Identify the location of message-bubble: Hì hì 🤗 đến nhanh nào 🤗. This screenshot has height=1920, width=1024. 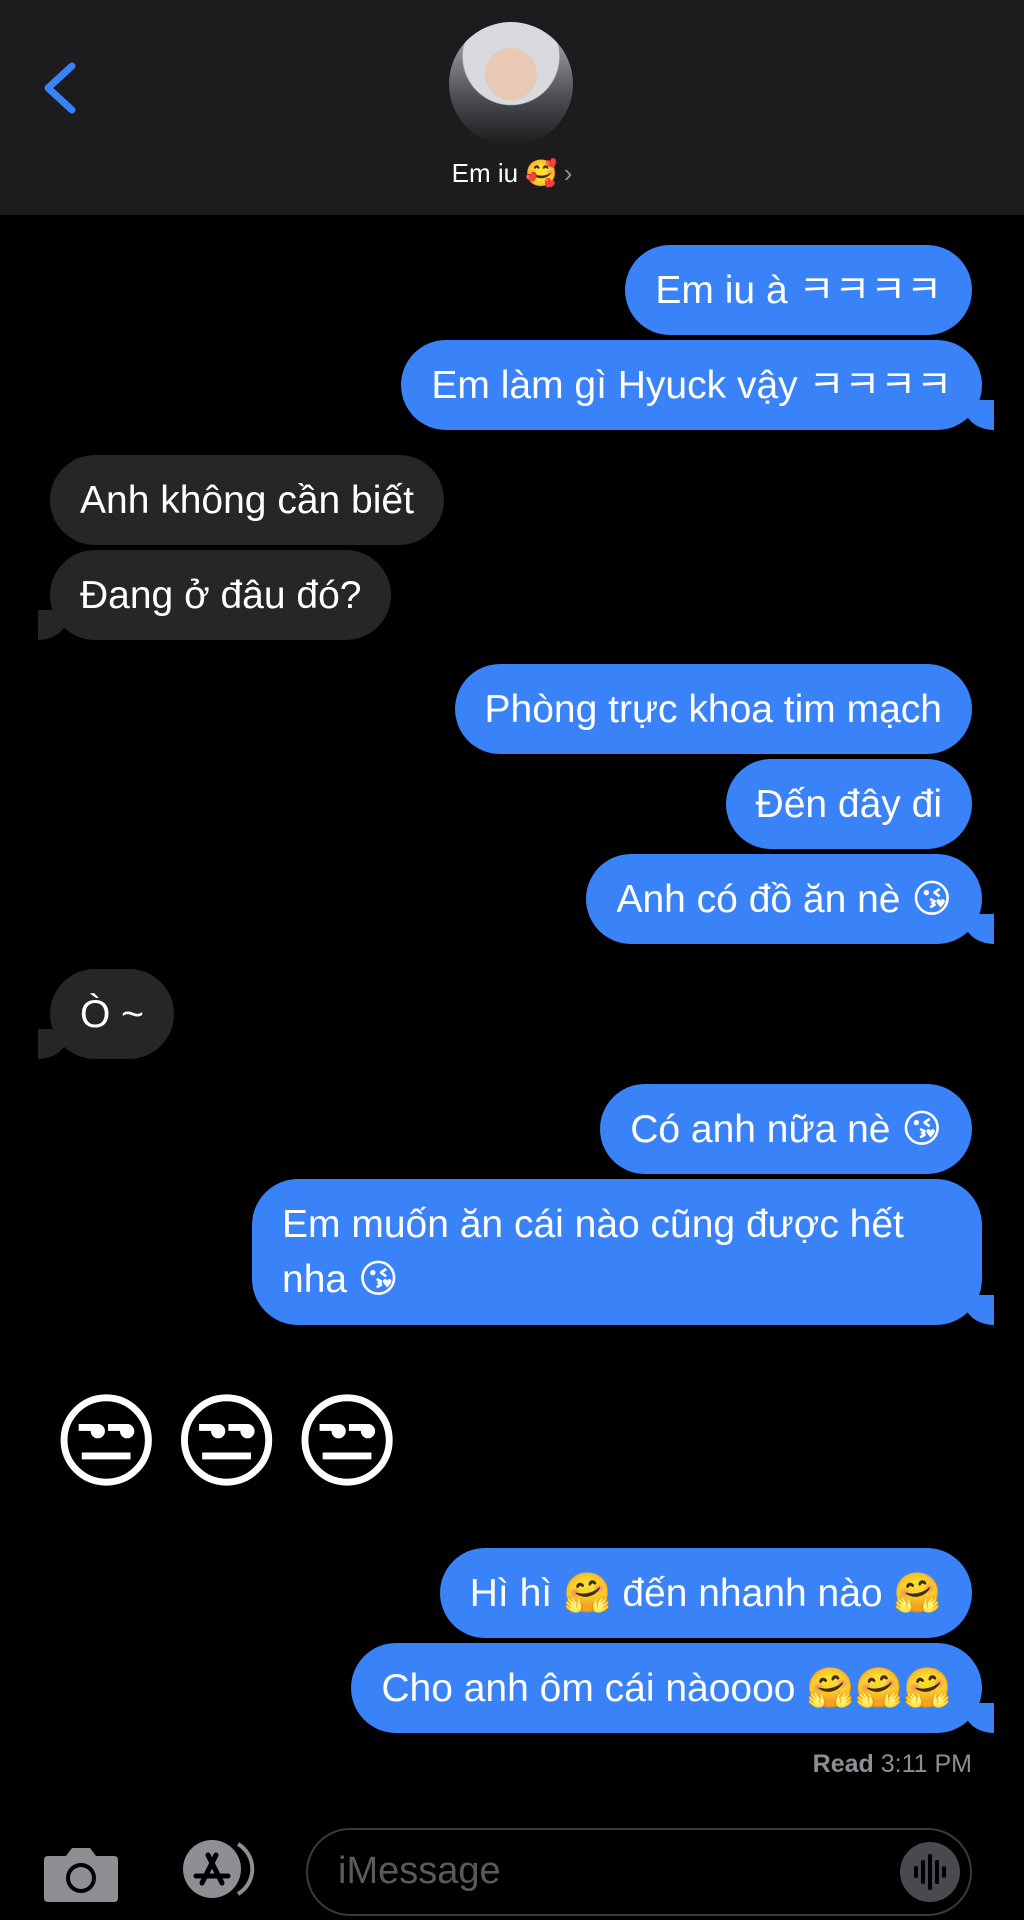
(705, 1593).